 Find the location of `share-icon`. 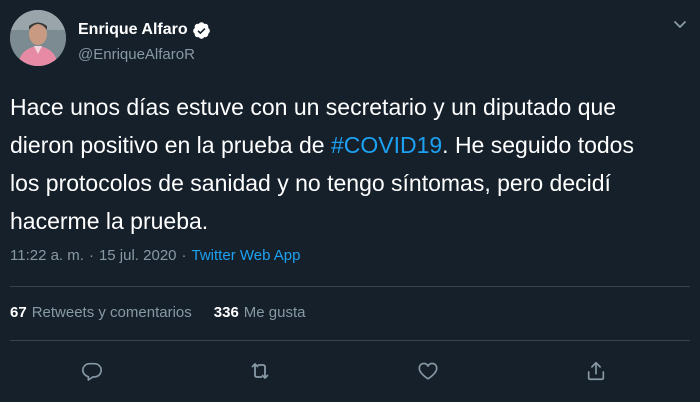

share-icon is located at coordinates (596, 373).